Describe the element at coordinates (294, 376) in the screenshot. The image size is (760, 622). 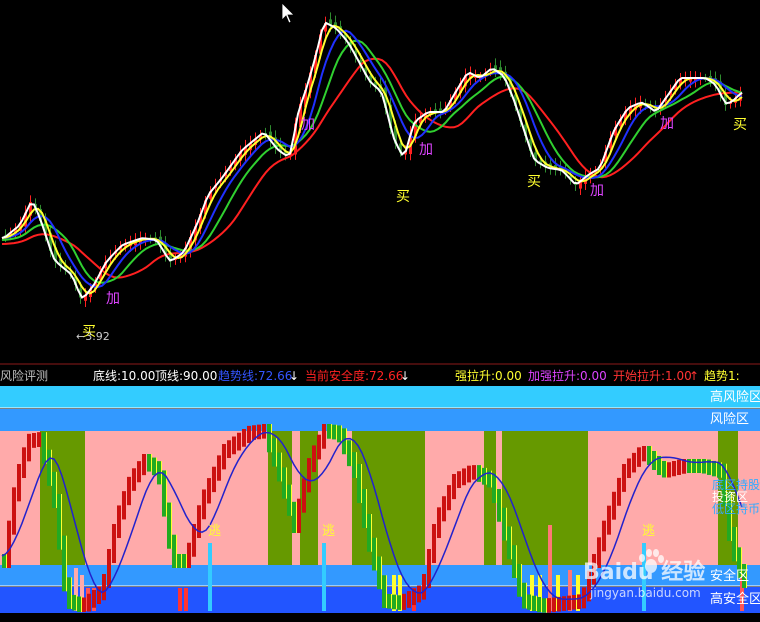
I see `header-arrow: ↓` at that location.